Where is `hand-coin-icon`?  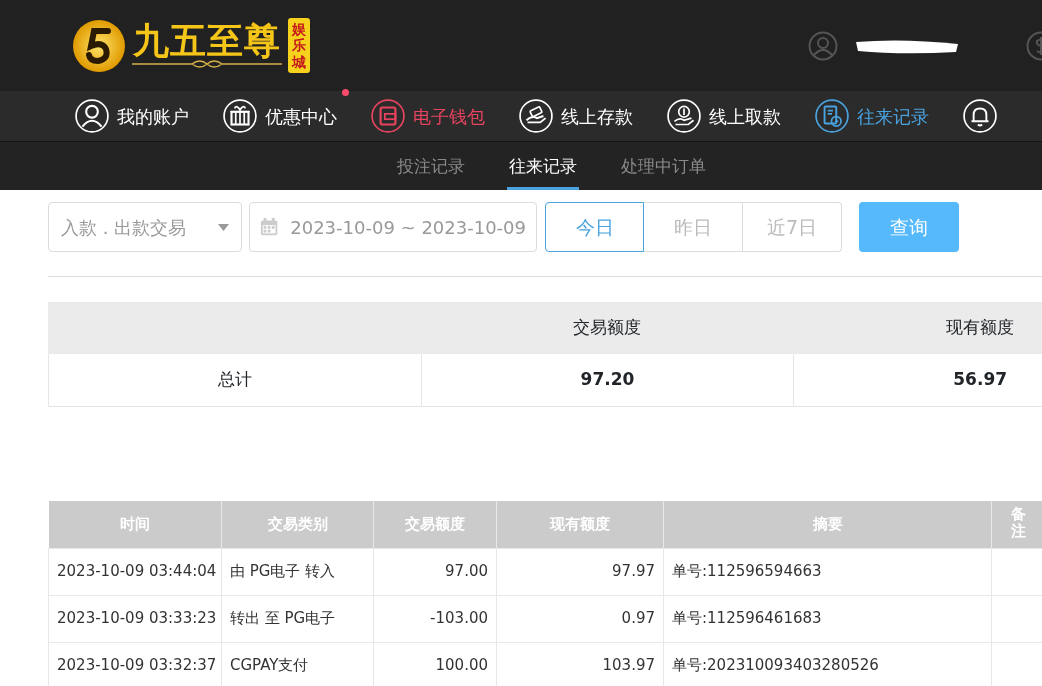
hand-coin-icon is located at coordinates (684, 116).